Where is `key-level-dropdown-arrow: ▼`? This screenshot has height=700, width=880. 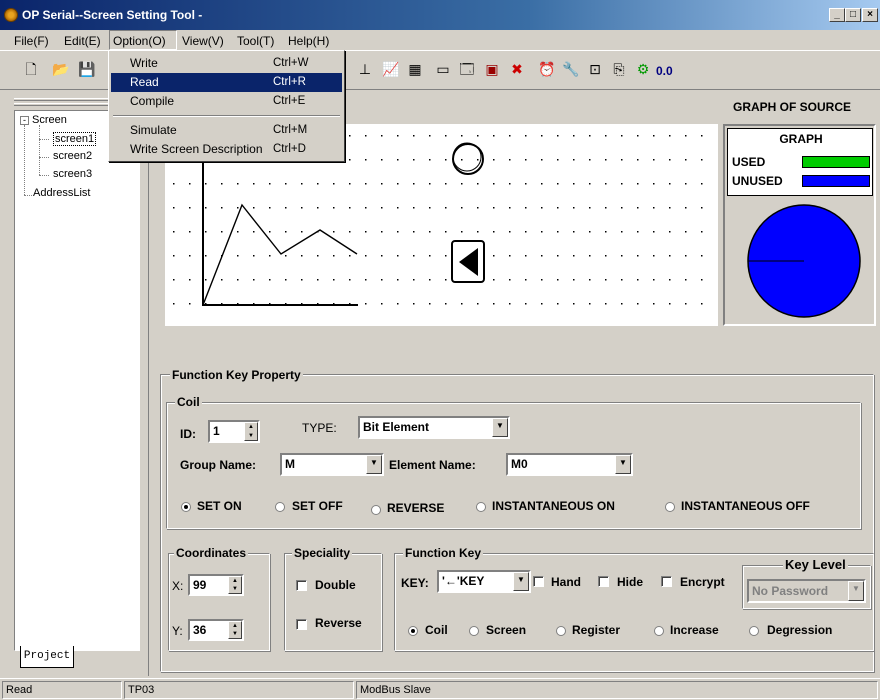
key-level-dropdown-arrow: ▼ is located at coordinates (856, 591).